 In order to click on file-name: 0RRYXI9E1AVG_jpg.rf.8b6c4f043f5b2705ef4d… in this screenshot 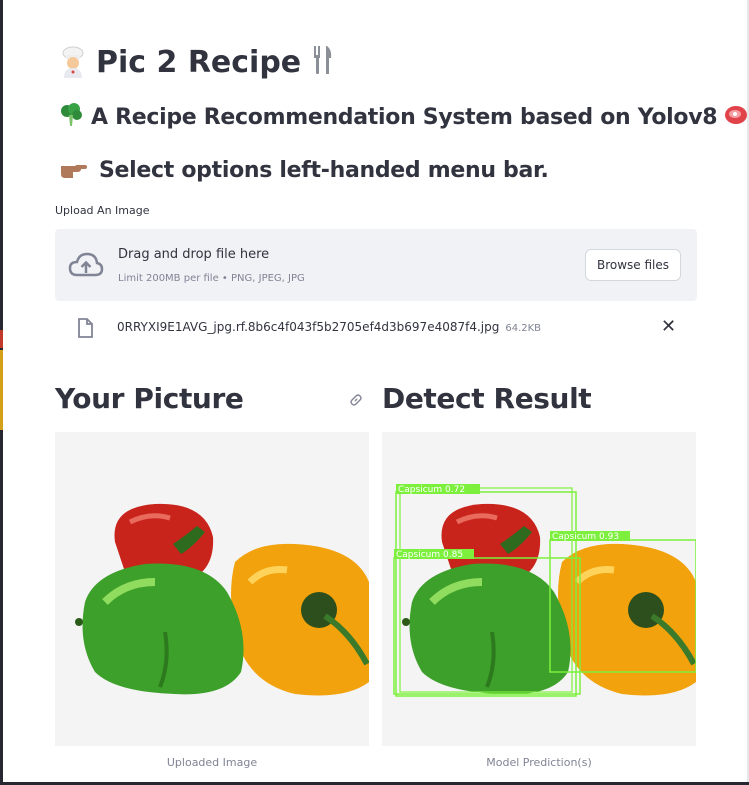, I will do `click(308, 327)`.